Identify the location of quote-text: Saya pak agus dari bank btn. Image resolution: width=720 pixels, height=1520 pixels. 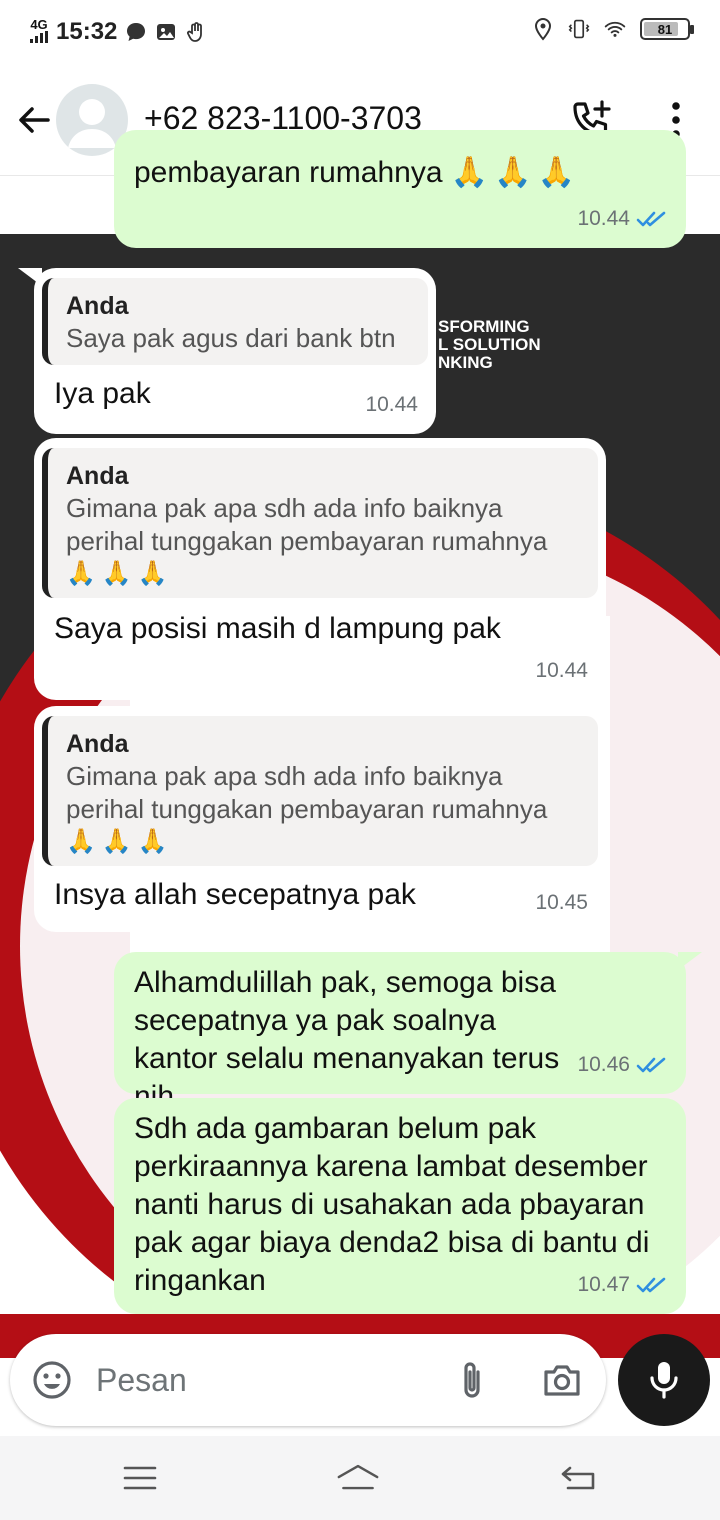
(231, 338).